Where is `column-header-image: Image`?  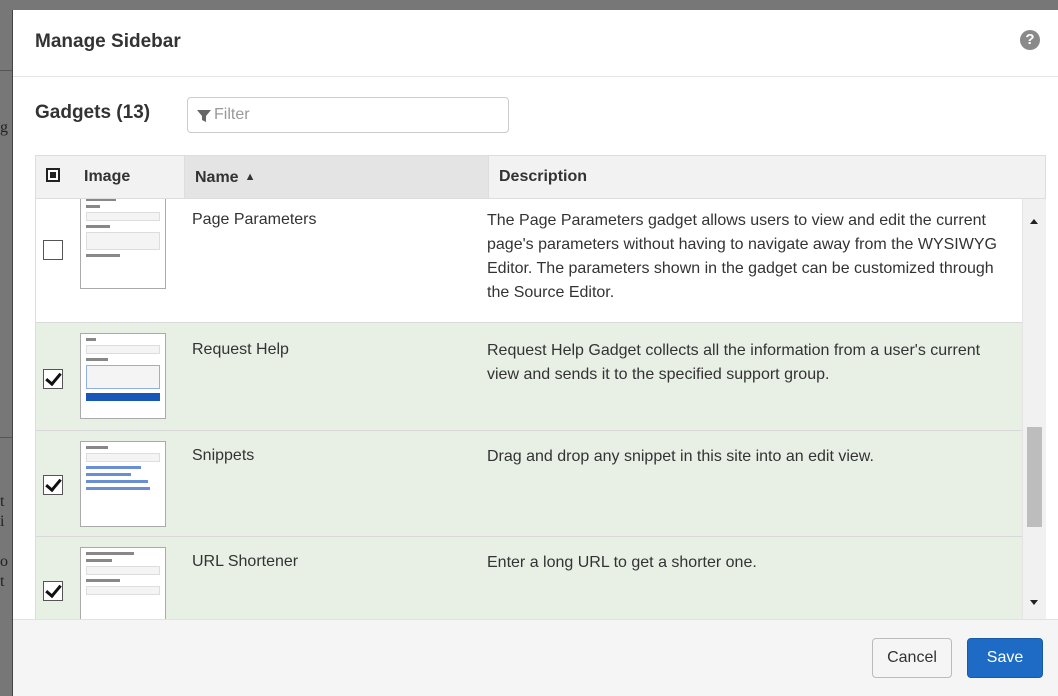
column-header-image: Image is located at coordinates (107, 176).